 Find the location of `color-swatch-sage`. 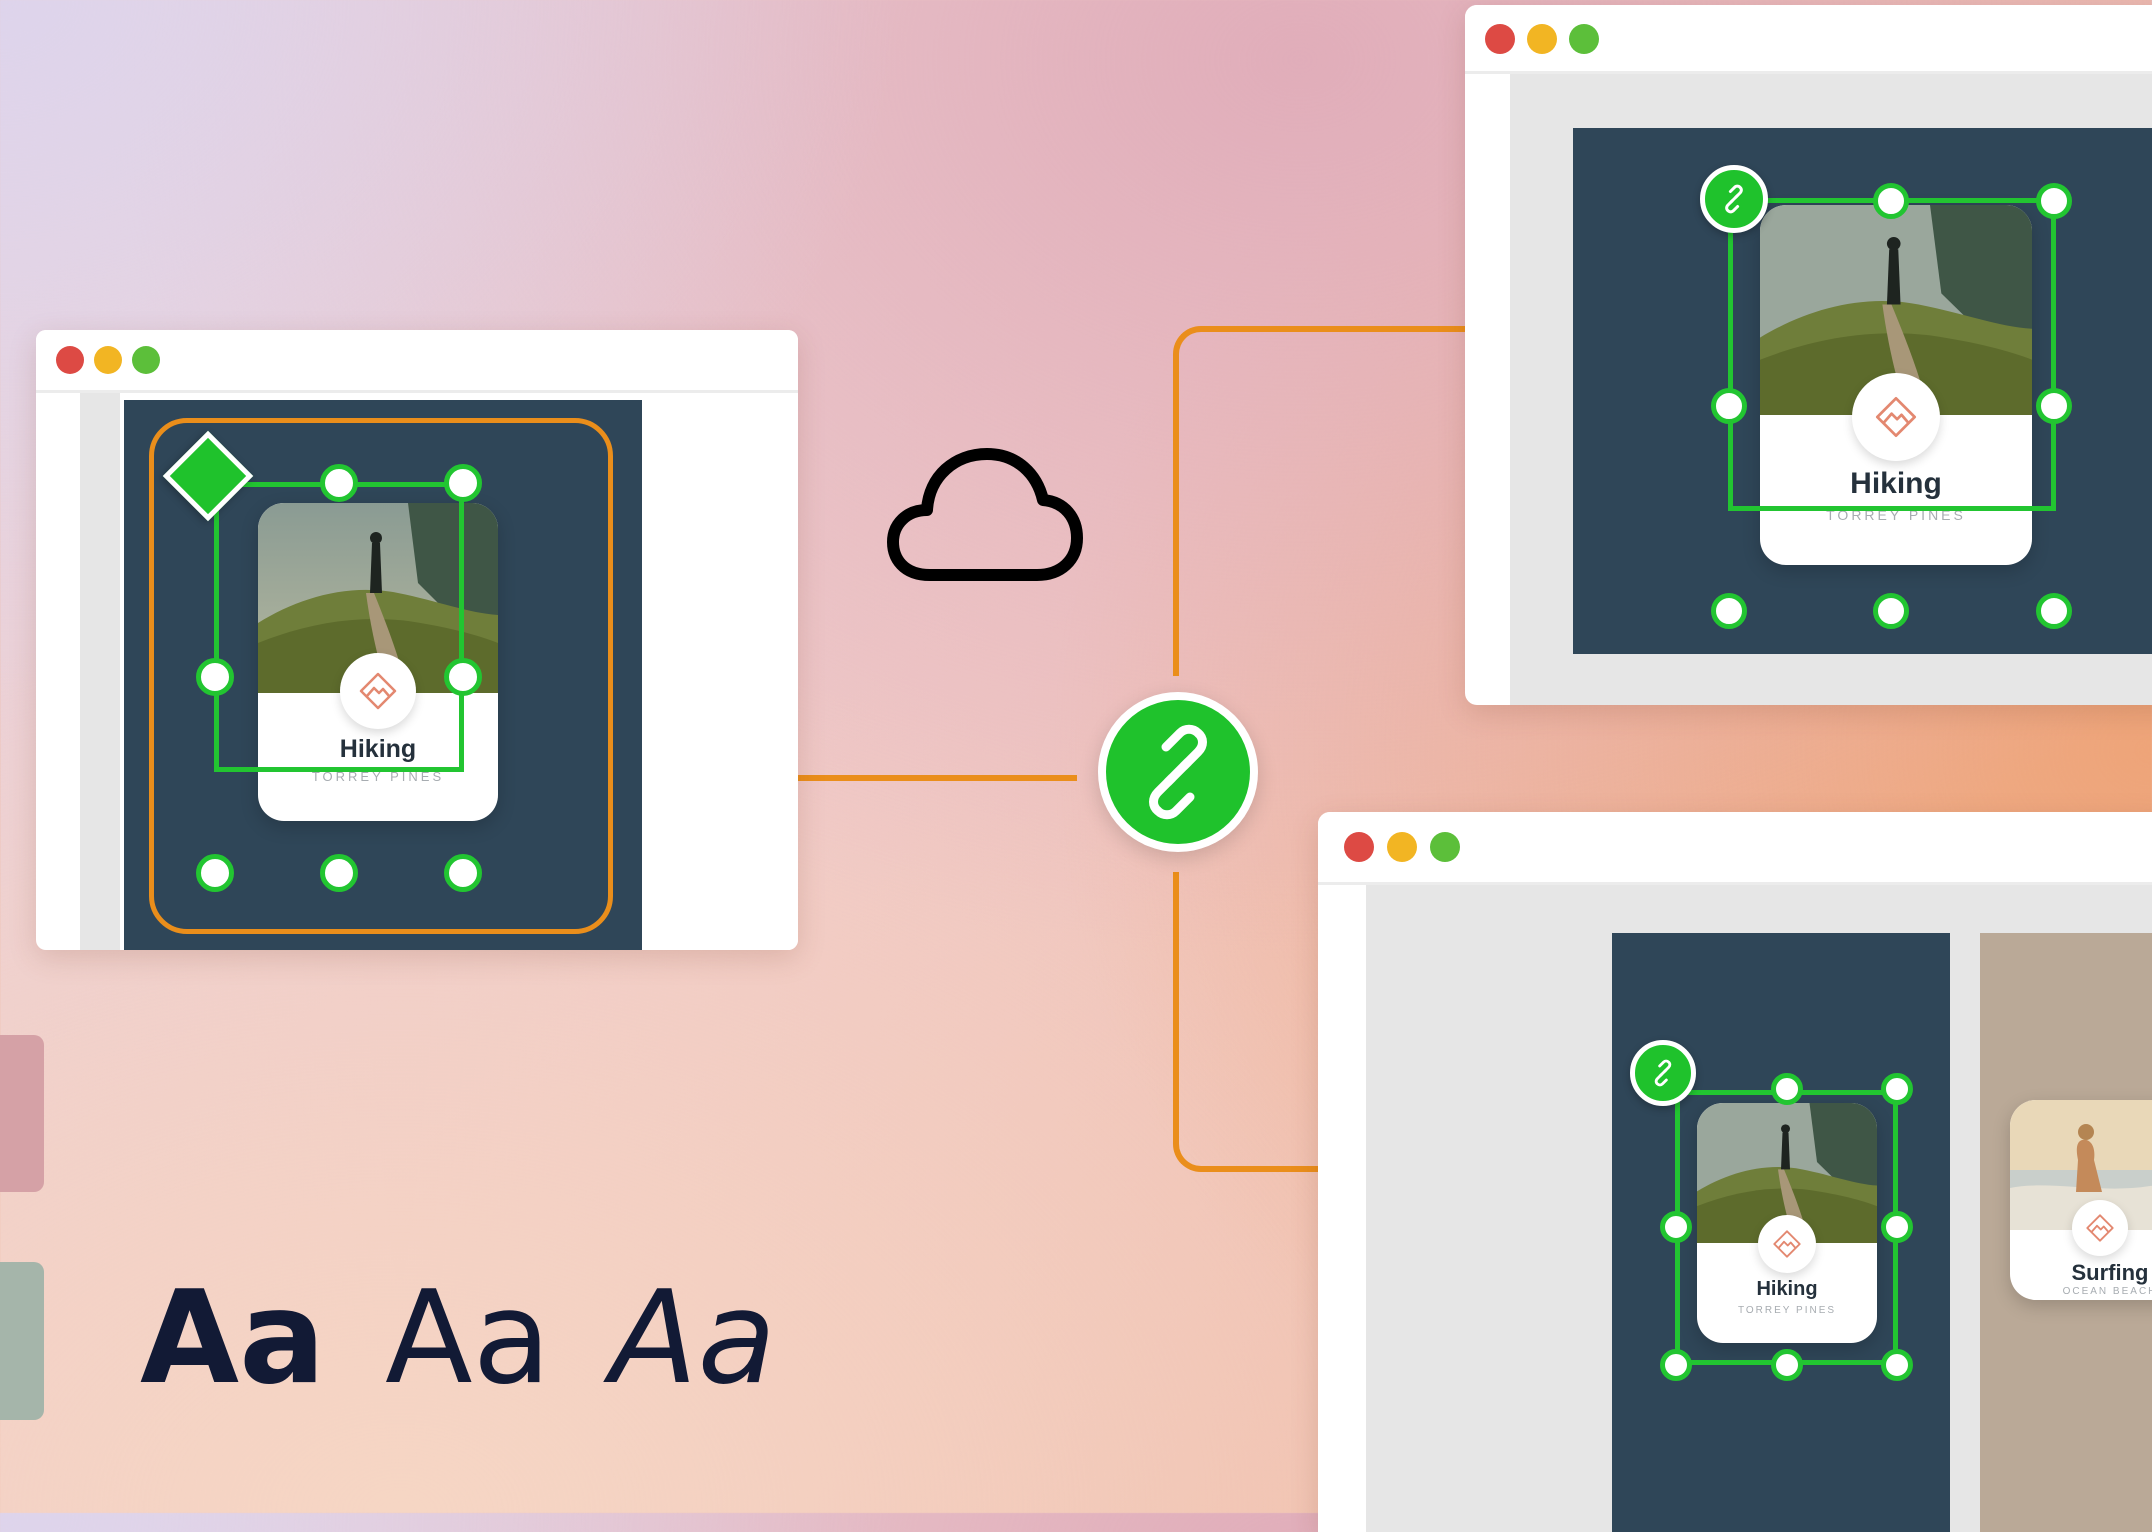

color-swatch-sage is located at coordinates (22, 1341).